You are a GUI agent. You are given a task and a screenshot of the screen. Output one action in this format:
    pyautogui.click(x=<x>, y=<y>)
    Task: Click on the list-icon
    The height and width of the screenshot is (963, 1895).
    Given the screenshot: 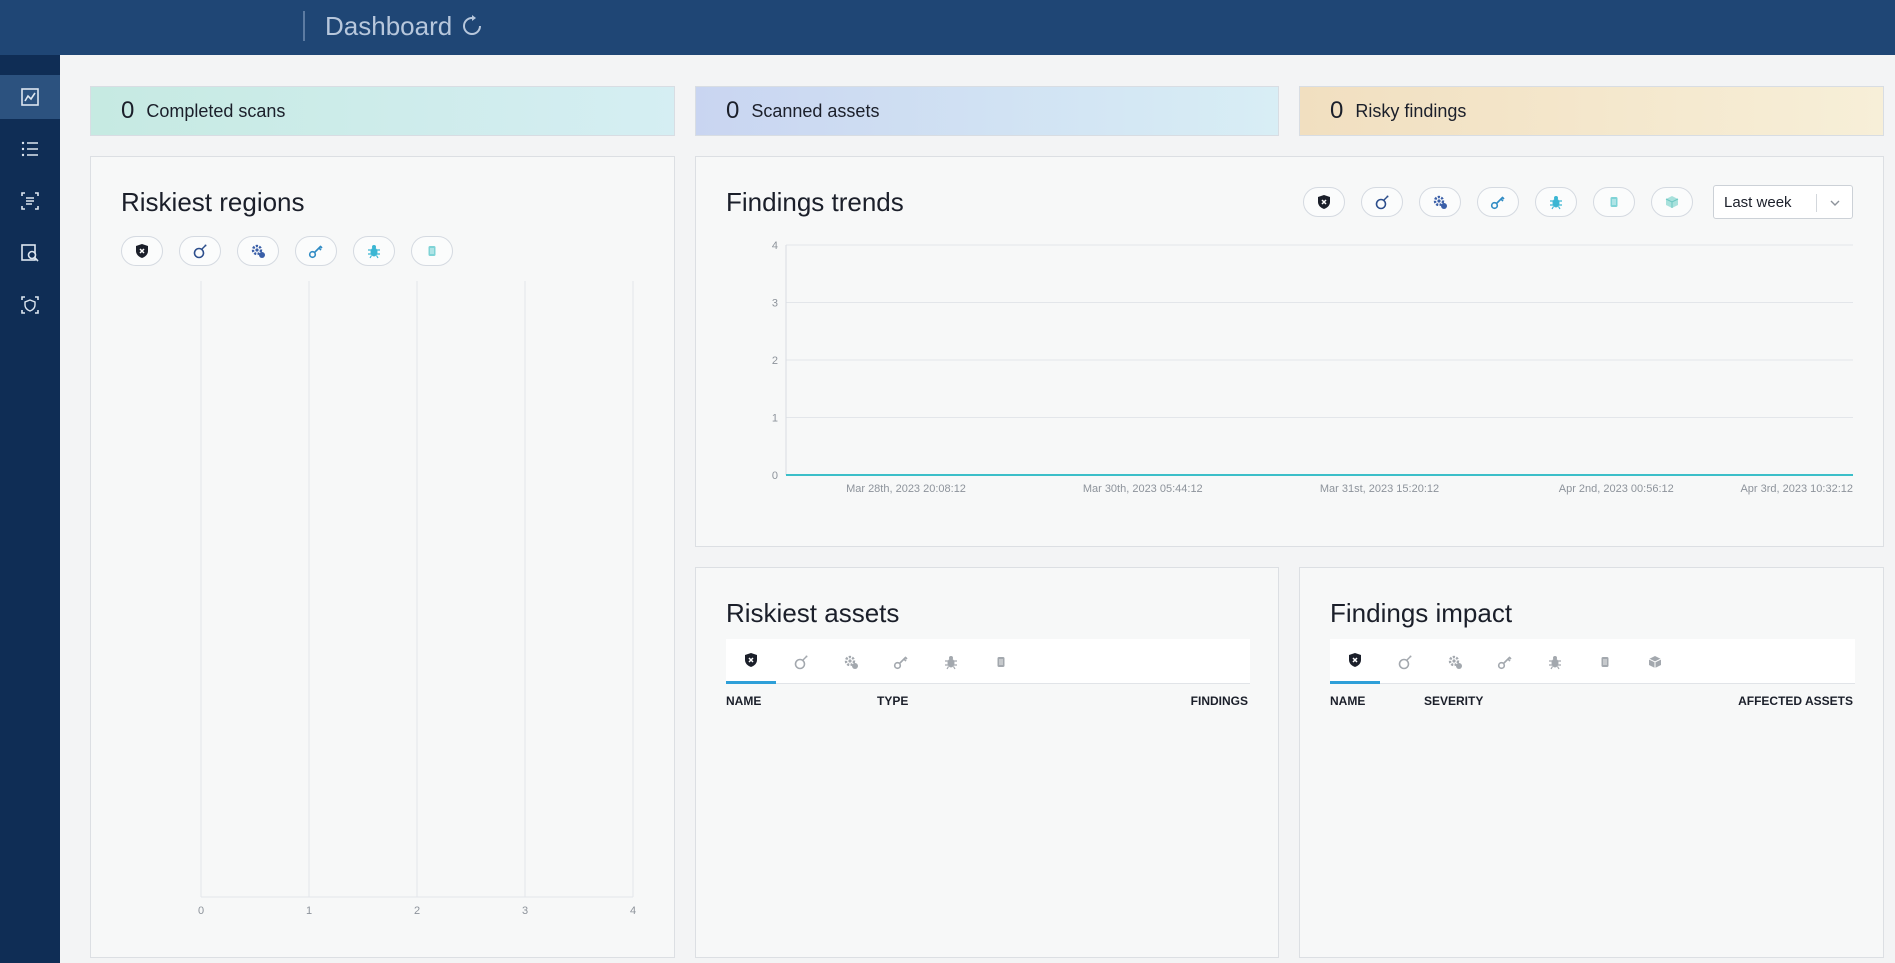 What is the action you would take?
    pyautogui.click(x=29, y=149)
    